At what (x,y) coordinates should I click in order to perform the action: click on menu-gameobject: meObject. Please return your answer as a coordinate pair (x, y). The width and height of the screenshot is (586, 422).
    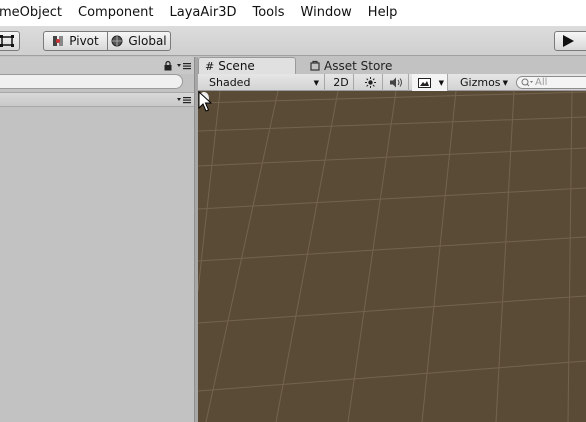
    Looking at the image, I should click on (35, 13).